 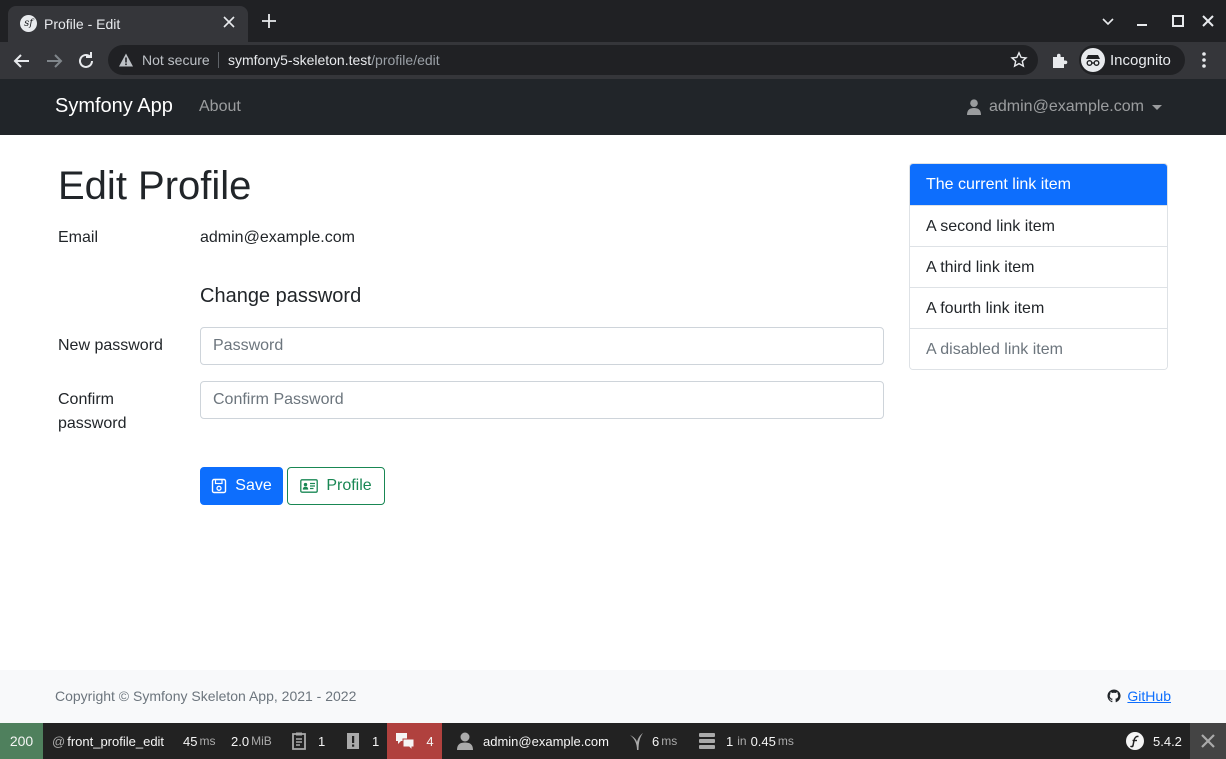 I want to click on list-item-current: The current link item, so click(x=1038, y=184).